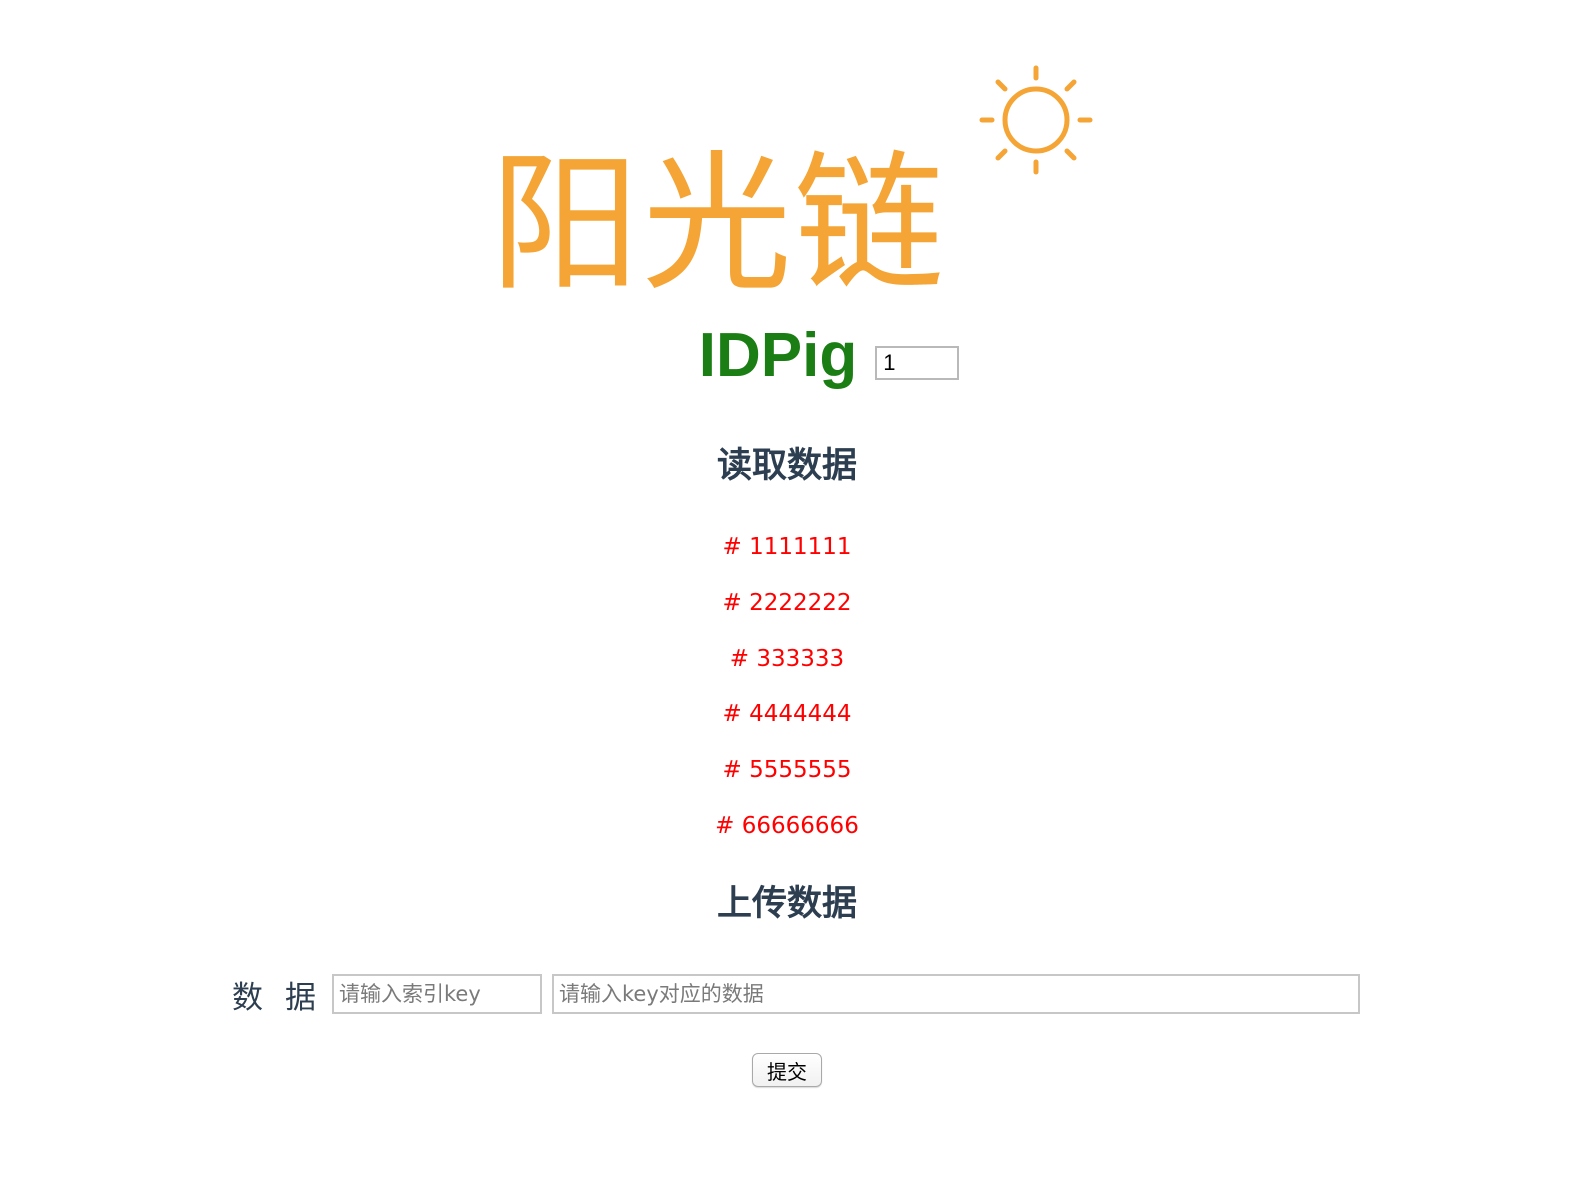 The height and width of the screenshot is (1182, 1574). Describe the element at coordinates (285, 997) in the screenshot. I see `data-label: 数据` at that location.